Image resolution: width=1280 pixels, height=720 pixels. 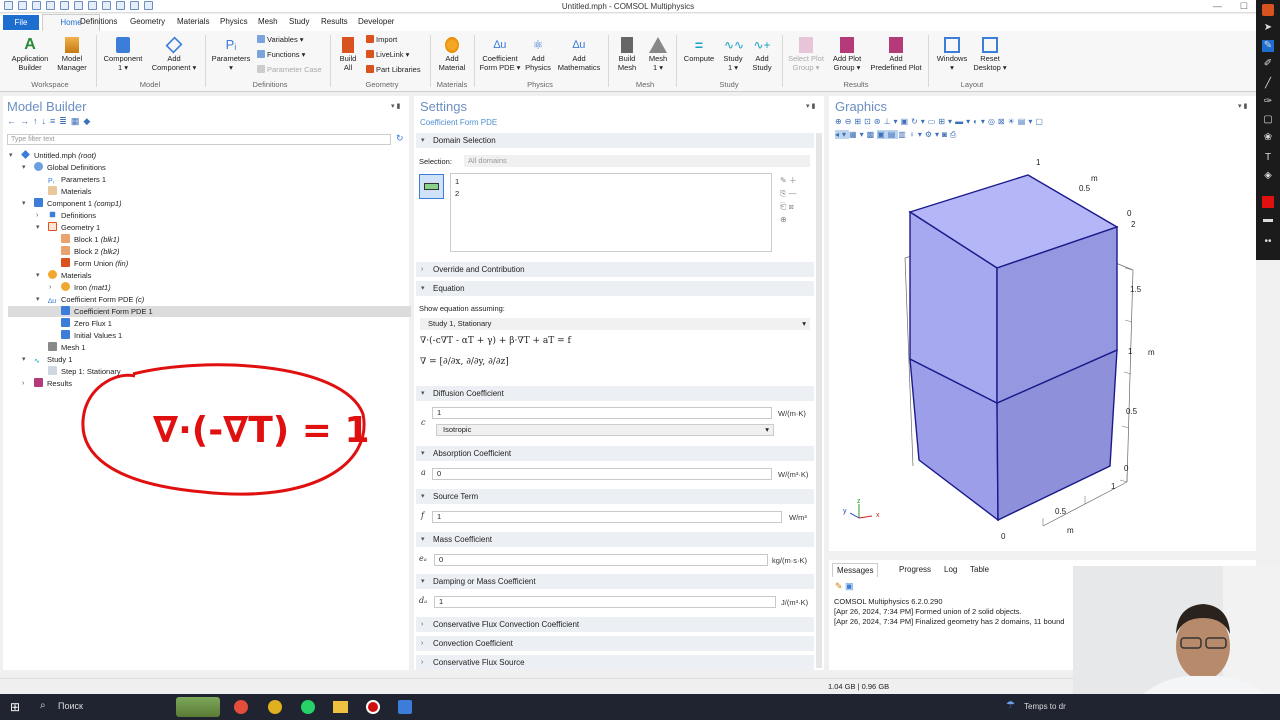 I want to click on whatsapp-icon, so click(x=308, y=707).